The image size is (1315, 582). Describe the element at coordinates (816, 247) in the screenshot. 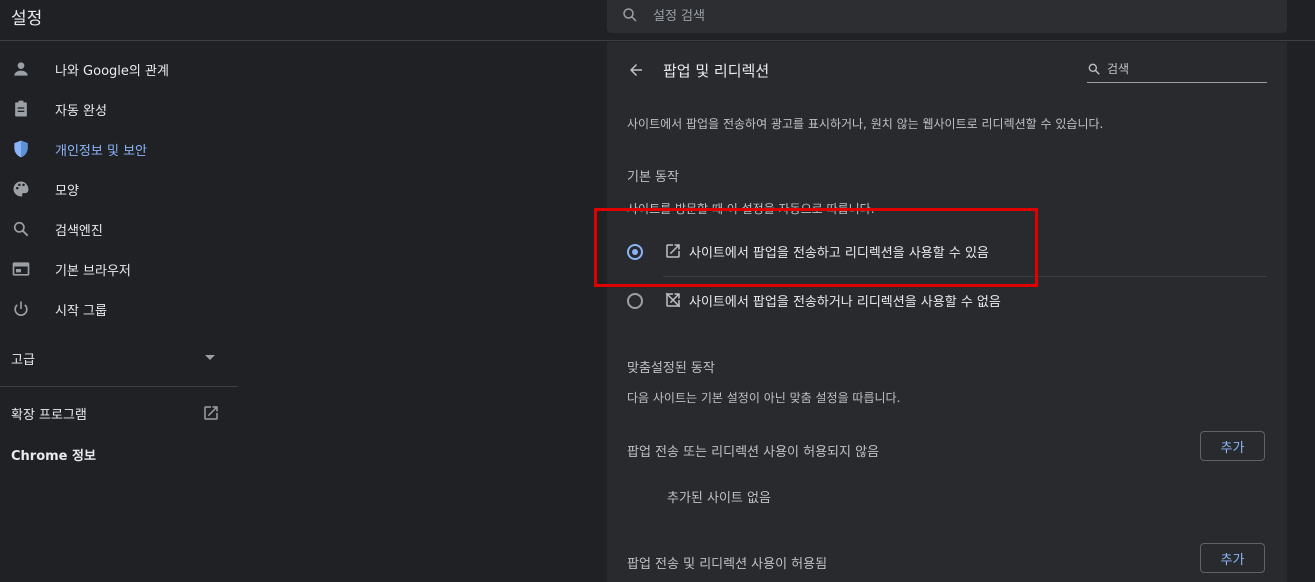

I see `highlight-annotation-box` at that location.